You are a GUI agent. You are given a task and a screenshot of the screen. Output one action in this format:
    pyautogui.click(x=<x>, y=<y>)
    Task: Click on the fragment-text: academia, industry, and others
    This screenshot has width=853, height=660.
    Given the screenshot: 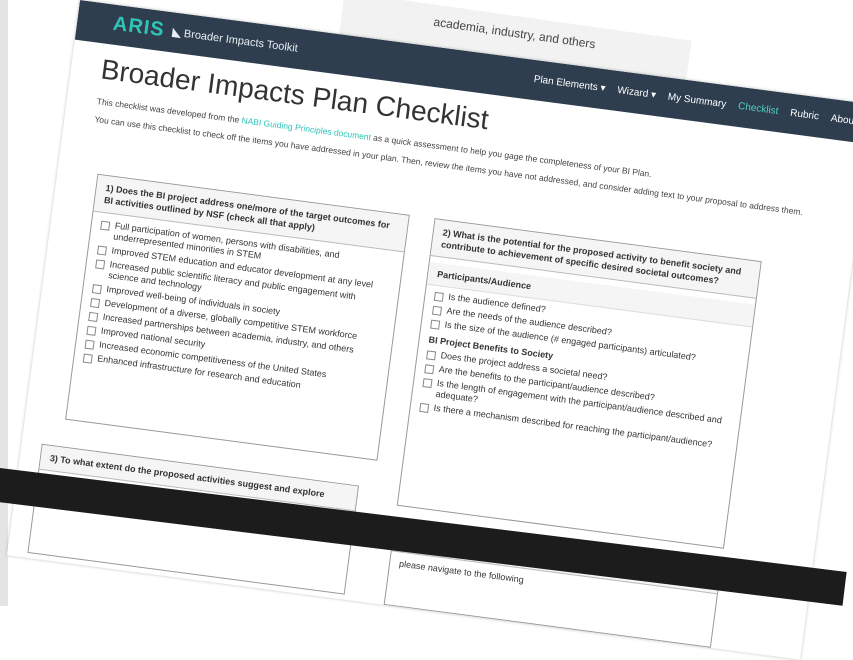 What is the action you would take?
    pyautogui.click(x=514, y=33)
    